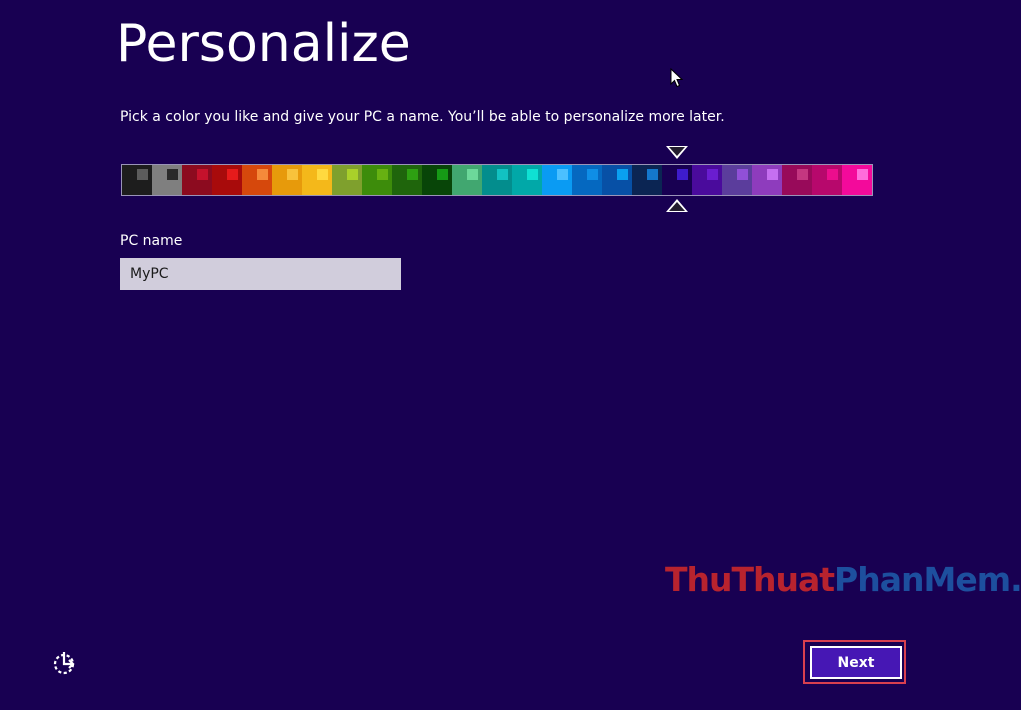 The image size is (1021, 710). Describe the element at coordinates (750, 579) in the screenshot. I see `watermark-part-a: ThuThuat` at that location.